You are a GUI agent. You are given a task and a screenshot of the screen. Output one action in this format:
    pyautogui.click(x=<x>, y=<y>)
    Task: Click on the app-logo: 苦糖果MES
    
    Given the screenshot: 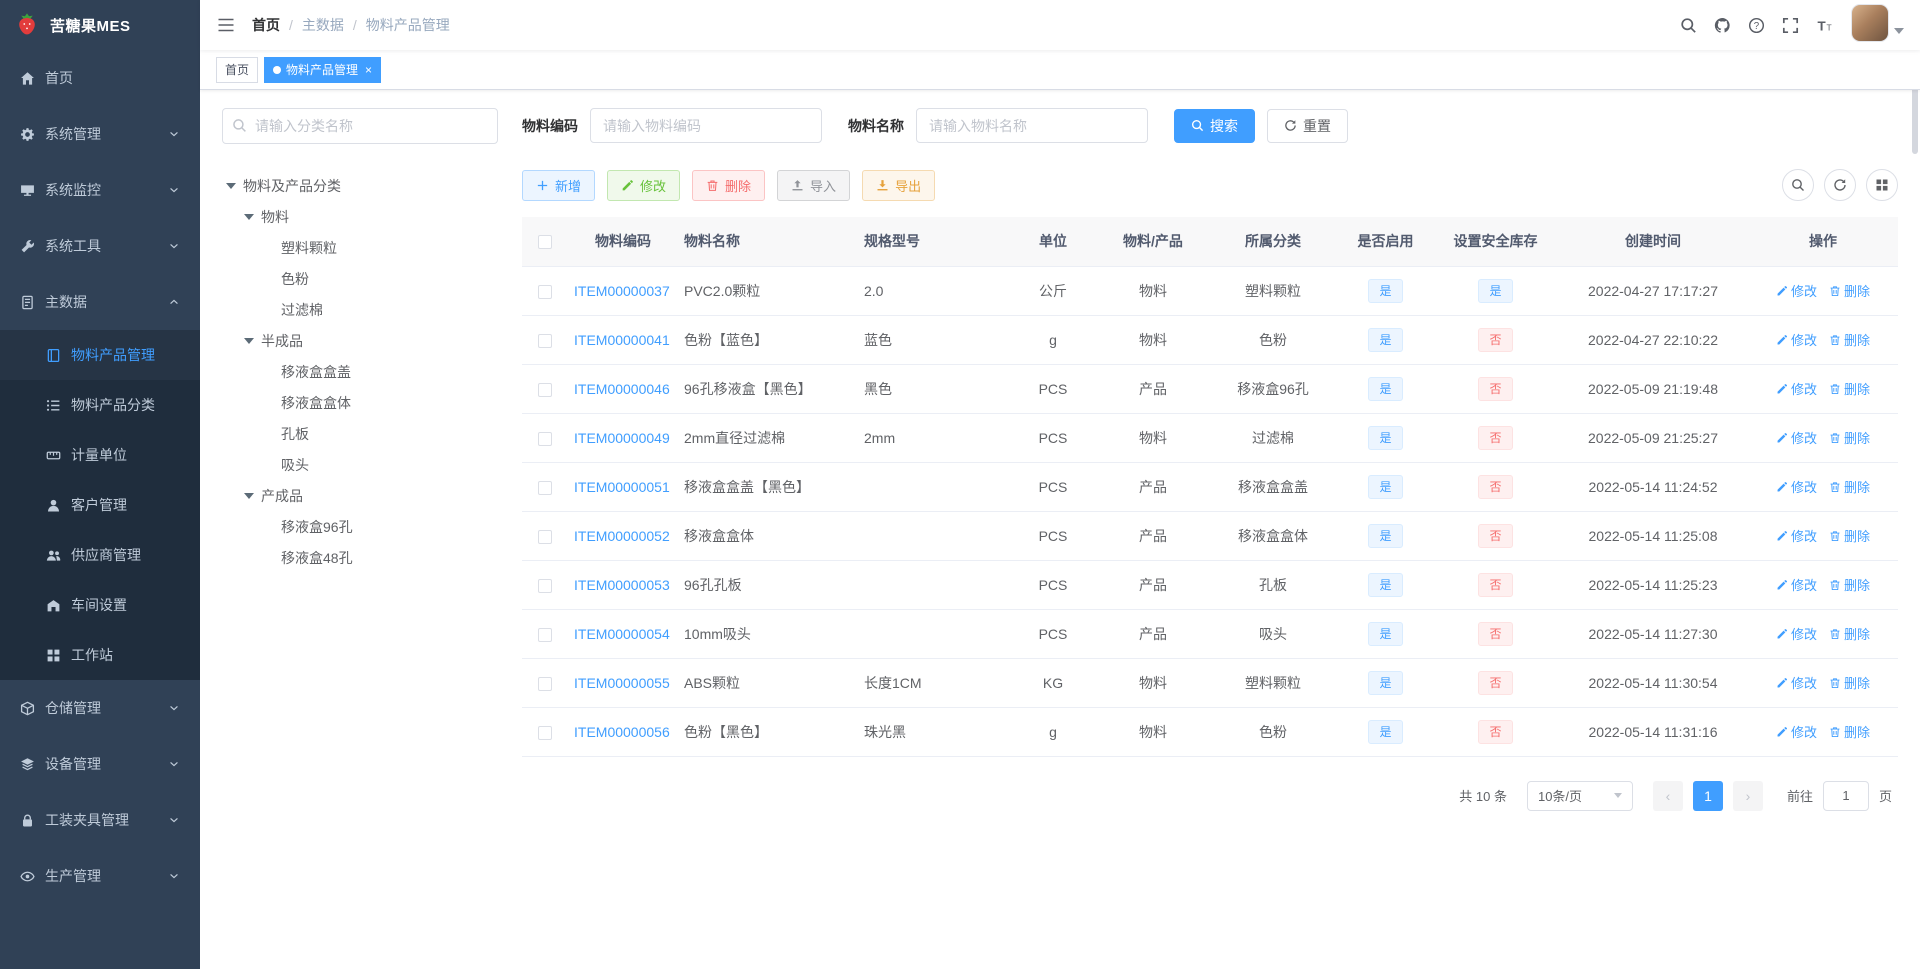 What is the action you would take?
    pyautogui.click(x=100, y=25)
    